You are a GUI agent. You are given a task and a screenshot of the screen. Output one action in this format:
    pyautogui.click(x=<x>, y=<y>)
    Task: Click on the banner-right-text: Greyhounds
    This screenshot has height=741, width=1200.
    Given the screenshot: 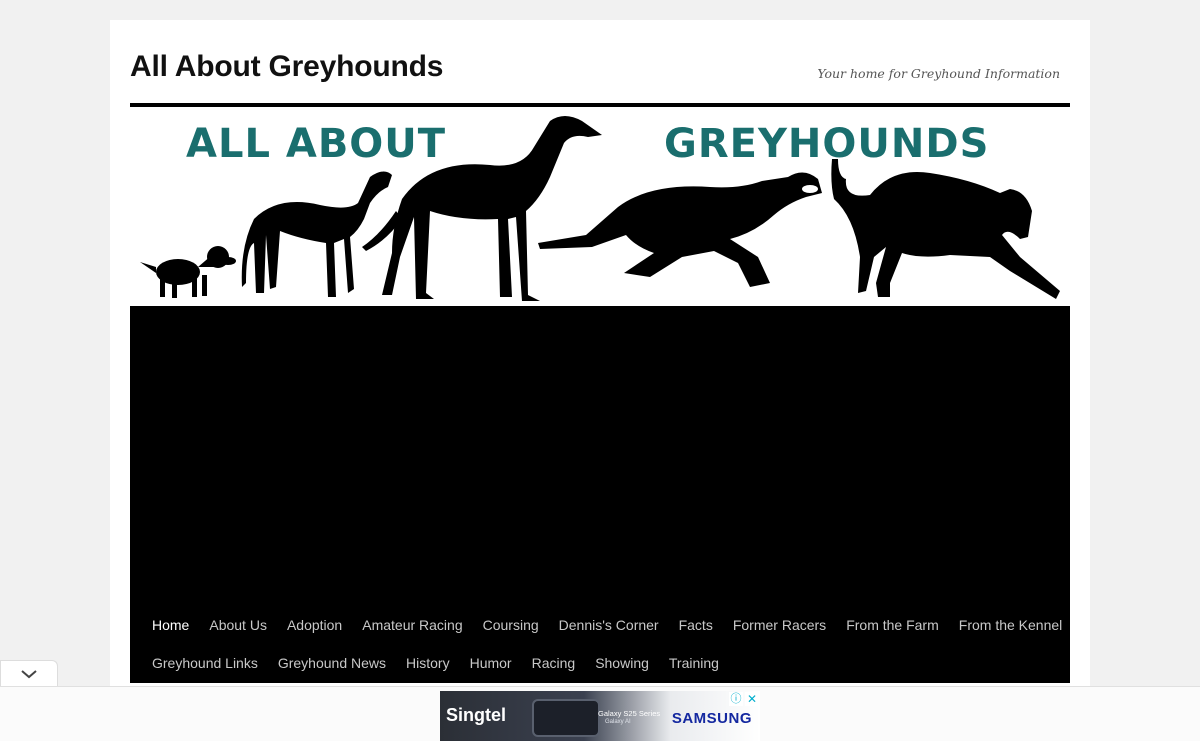 What is the action you would take?
    pyautogui.click(x=826, y=144)
    